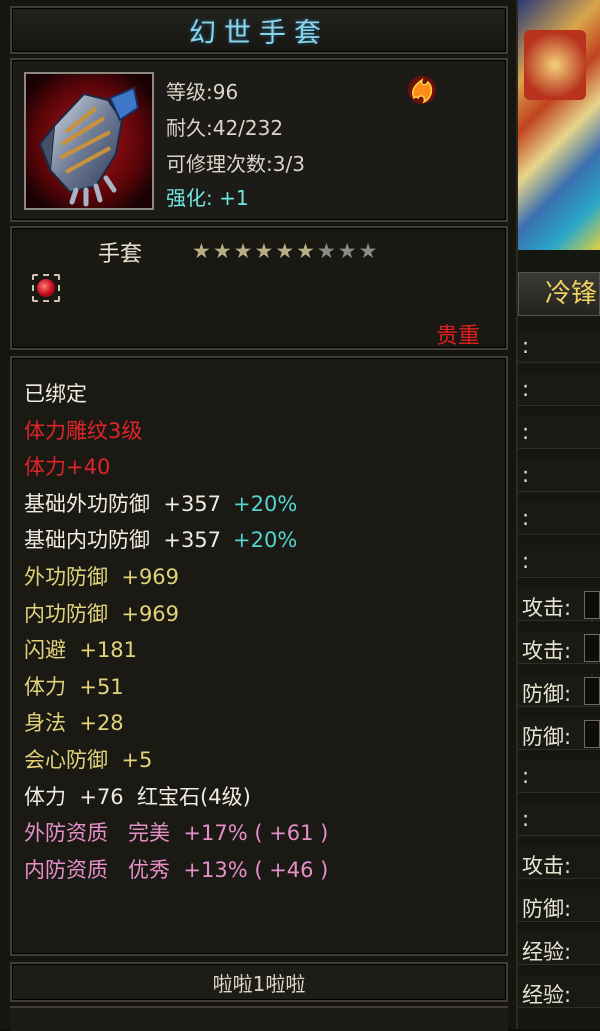  I want to click on item-enhance: 强化: +1, so click(207, 198).